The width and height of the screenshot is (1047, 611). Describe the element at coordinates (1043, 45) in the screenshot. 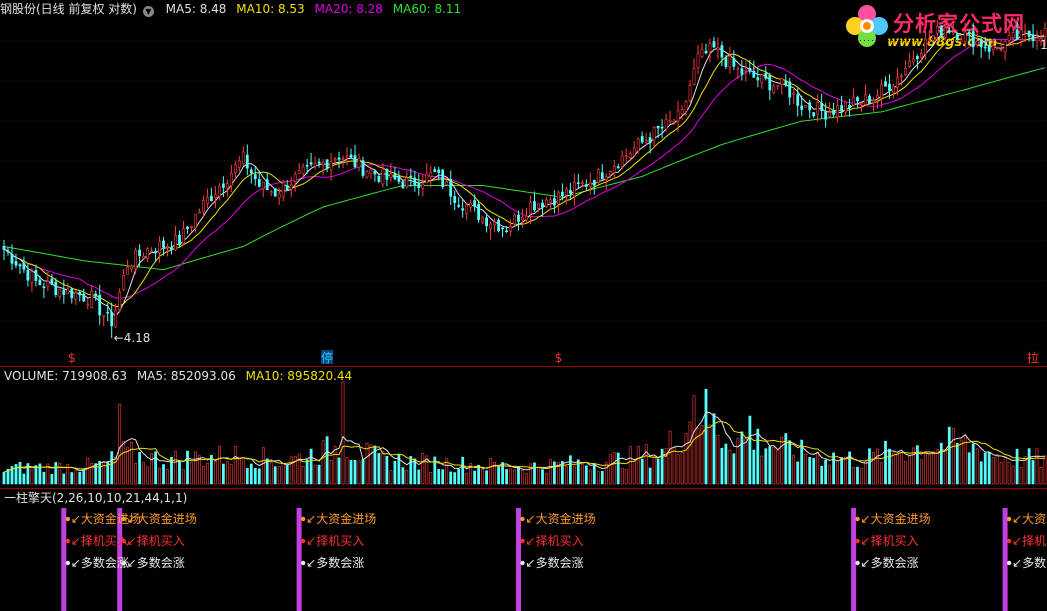

I see `top-right-mark: 1` at that location.